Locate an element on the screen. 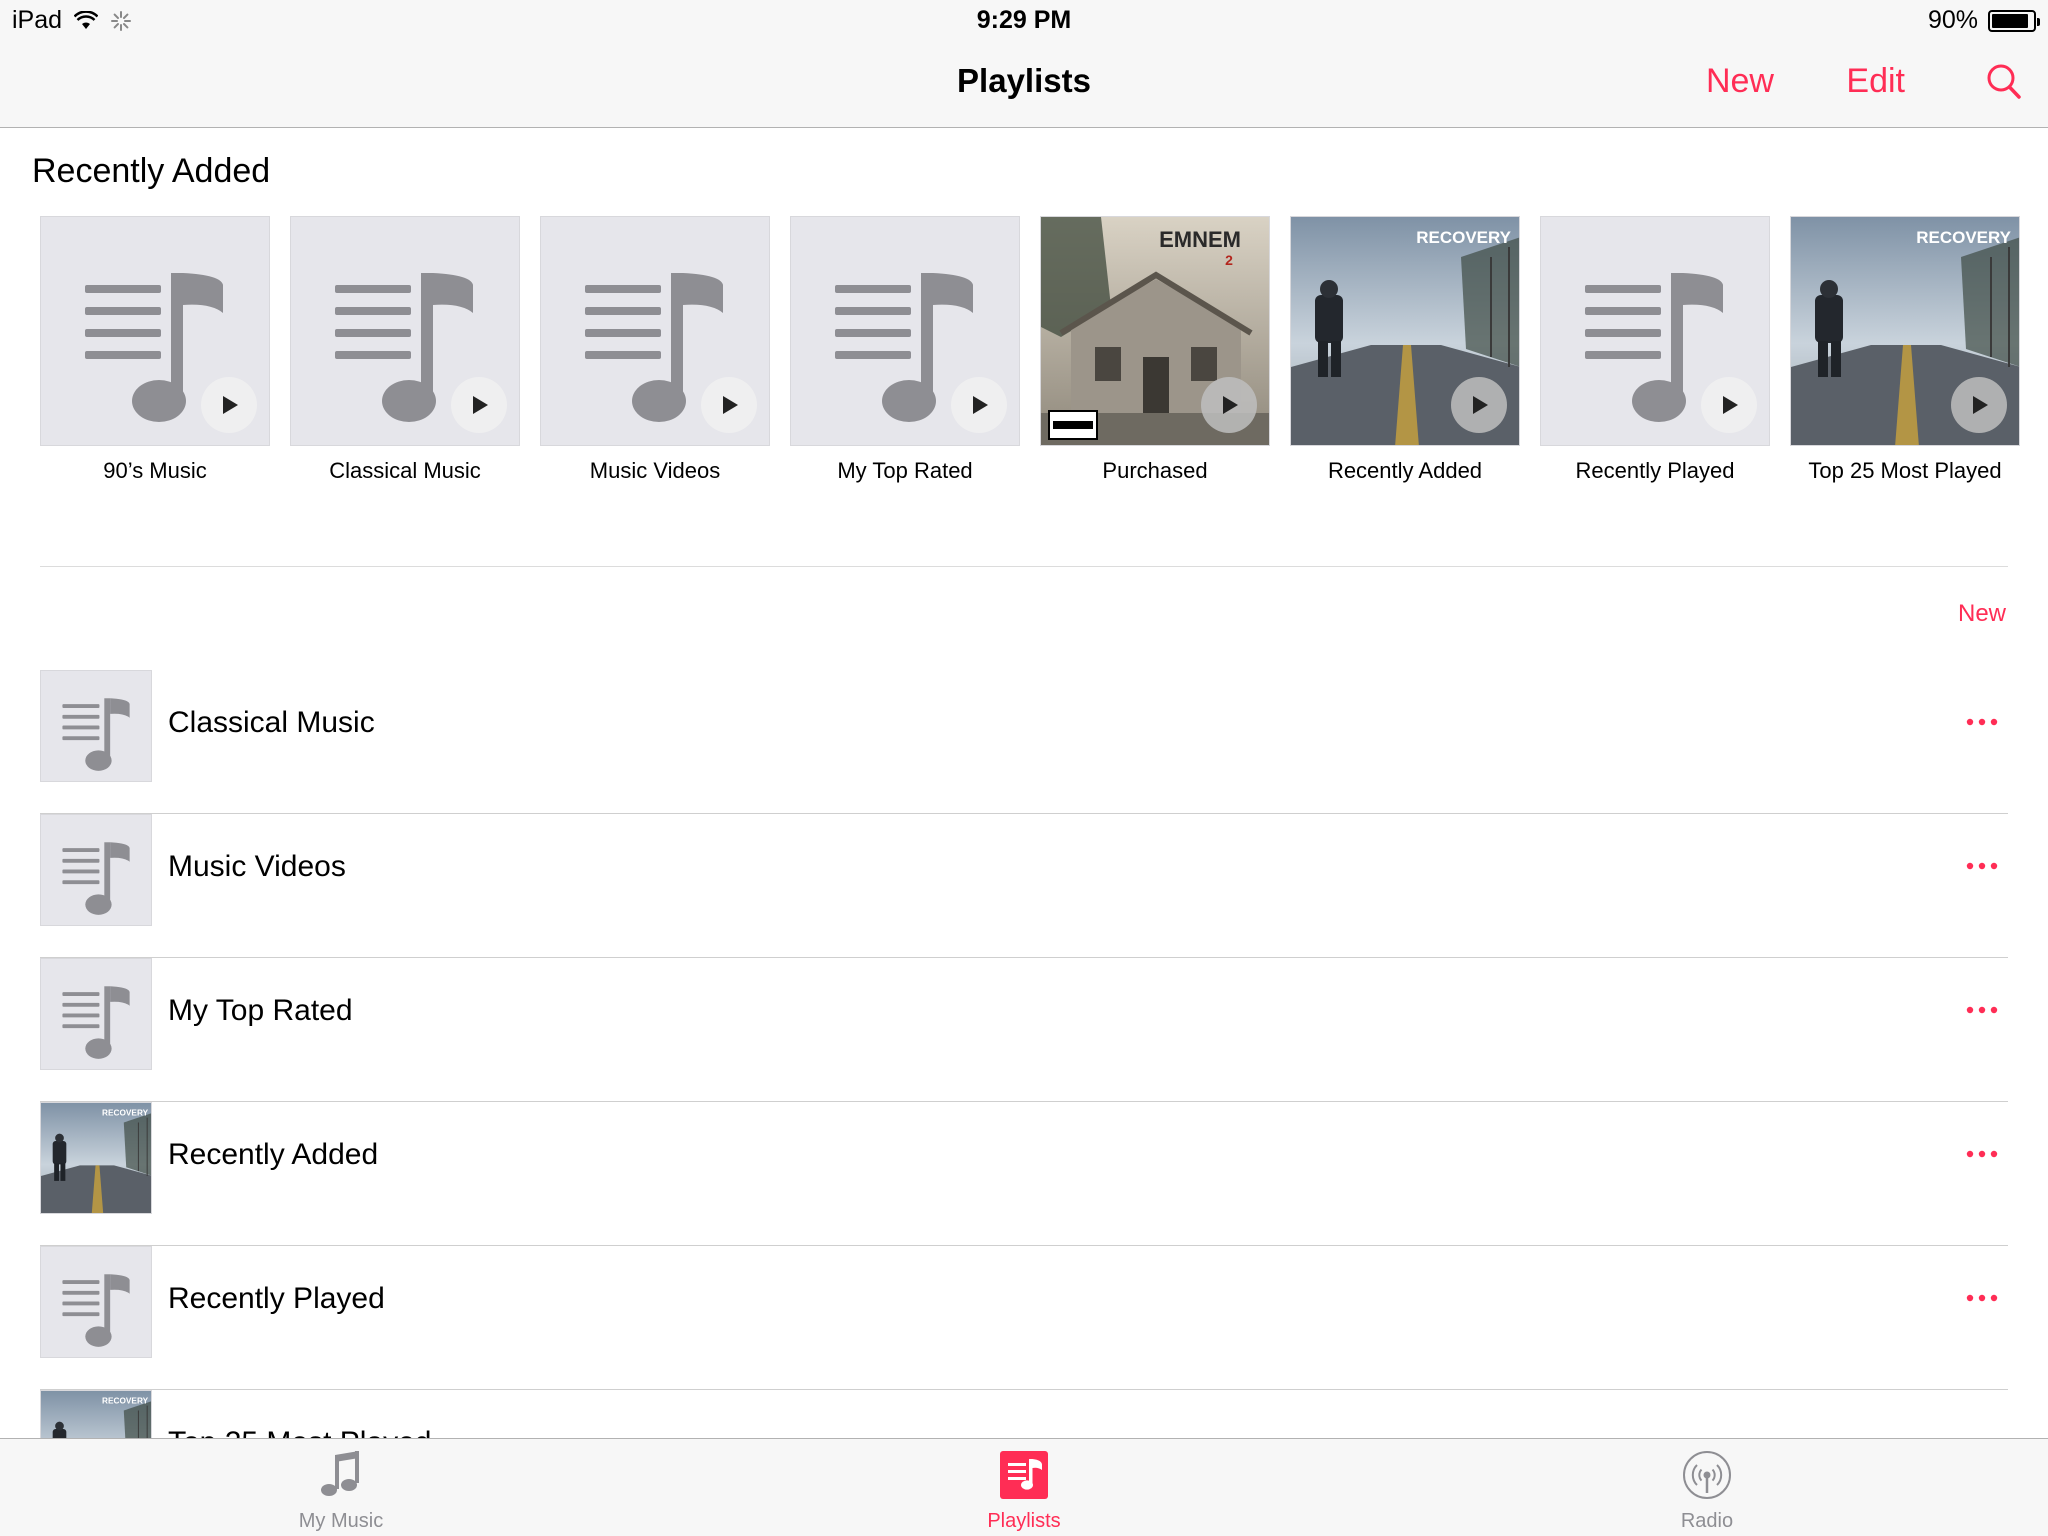  search-icon is located at coordinates (2004, 82).